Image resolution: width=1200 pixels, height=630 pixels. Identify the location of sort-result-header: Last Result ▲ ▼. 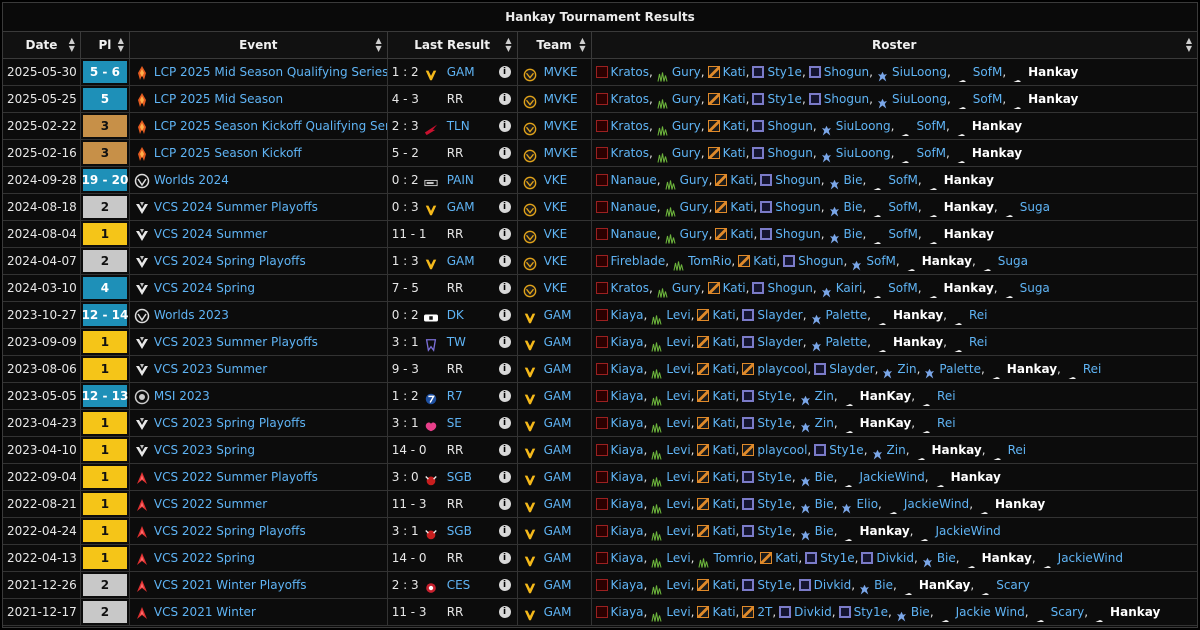
(453, 45).